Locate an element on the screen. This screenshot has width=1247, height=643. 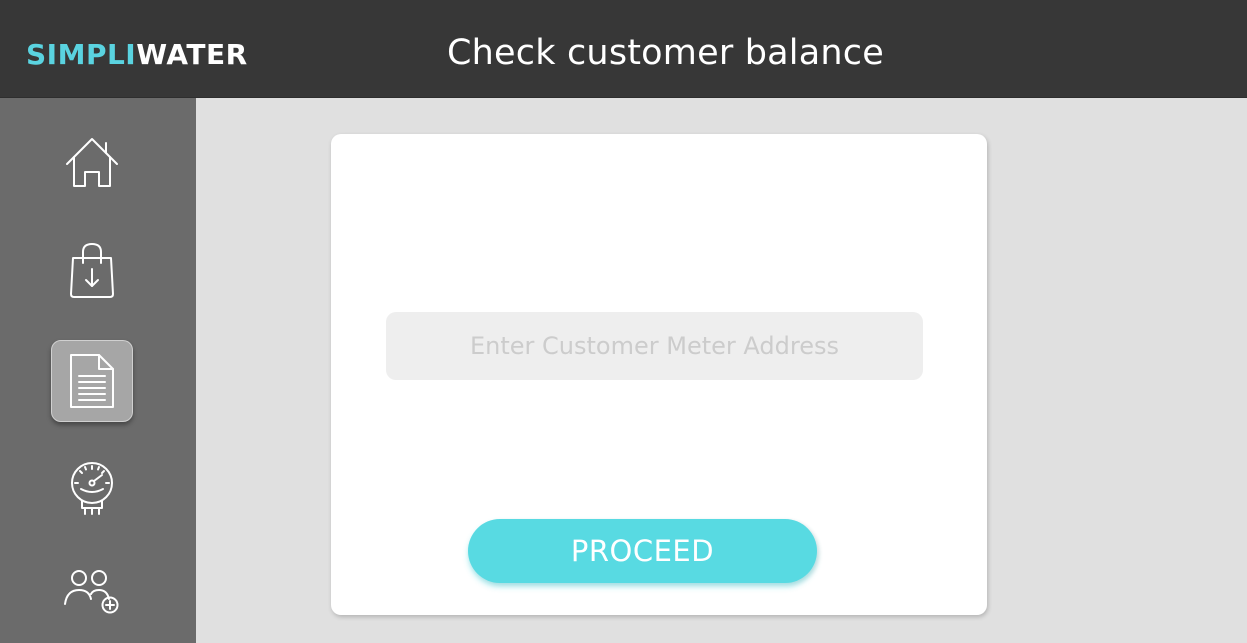
add-users-icon is located at coordinates (91, 592).